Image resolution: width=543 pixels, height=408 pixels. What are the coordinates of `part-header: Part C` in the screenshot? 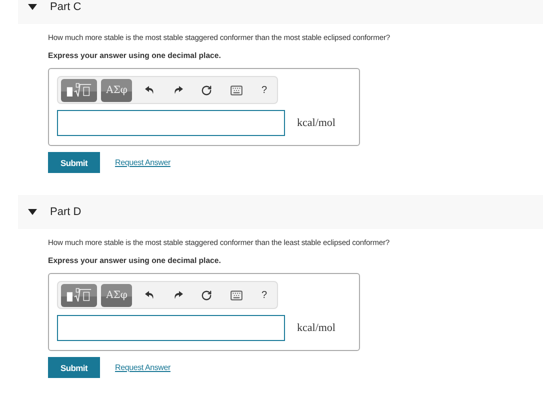 It's located at (280, 12).